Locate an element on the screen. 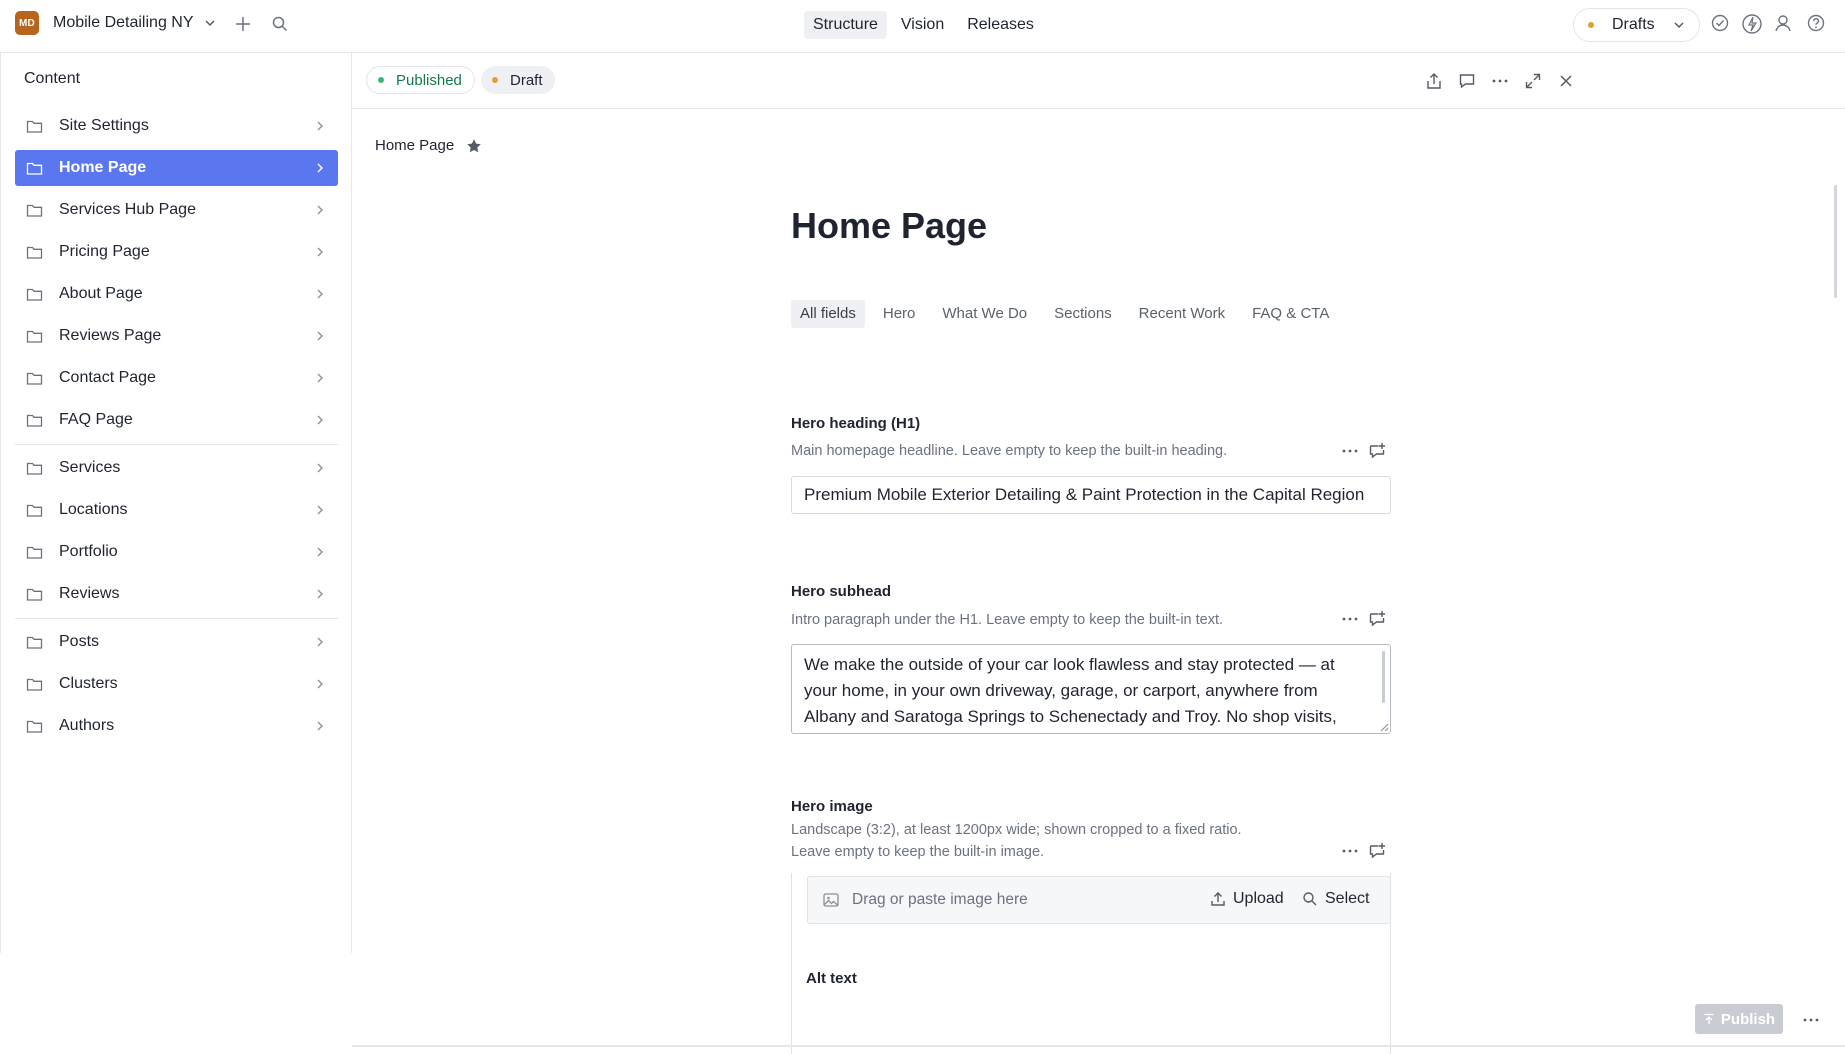 Image resolution: width=1845 pixels, height=1054 pixels. sidebar-item-portfolio: Portfolio is located at coordinates (176, 552).